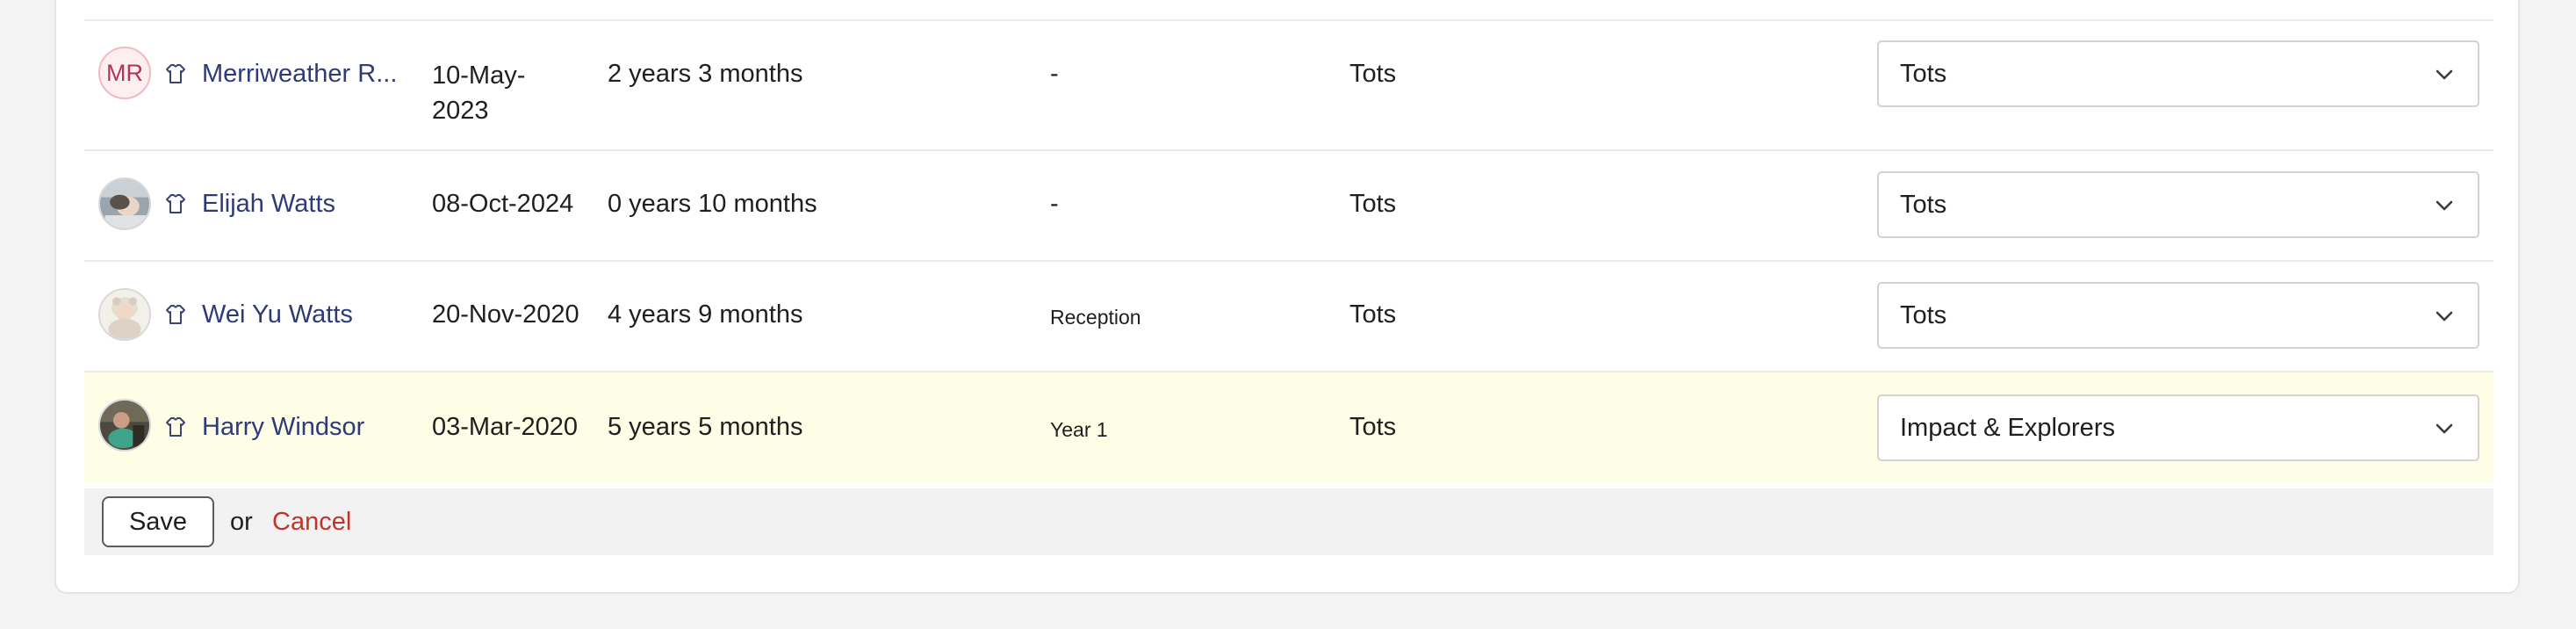 Image resolution: width=2576 pixels, height=629 pixels. What do you see at coordinates (303, 427) in the screenshot?
I see `member-name-link: Harry Windsor` at bounding box center [303, 427].